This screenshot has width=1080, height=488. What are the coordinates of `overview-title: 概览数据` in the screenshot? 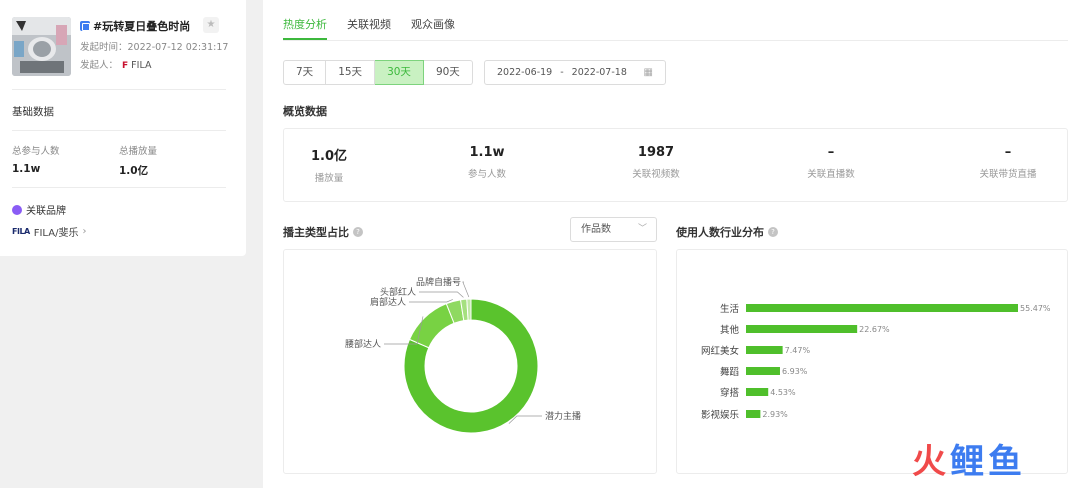 It's located at (305, 111).